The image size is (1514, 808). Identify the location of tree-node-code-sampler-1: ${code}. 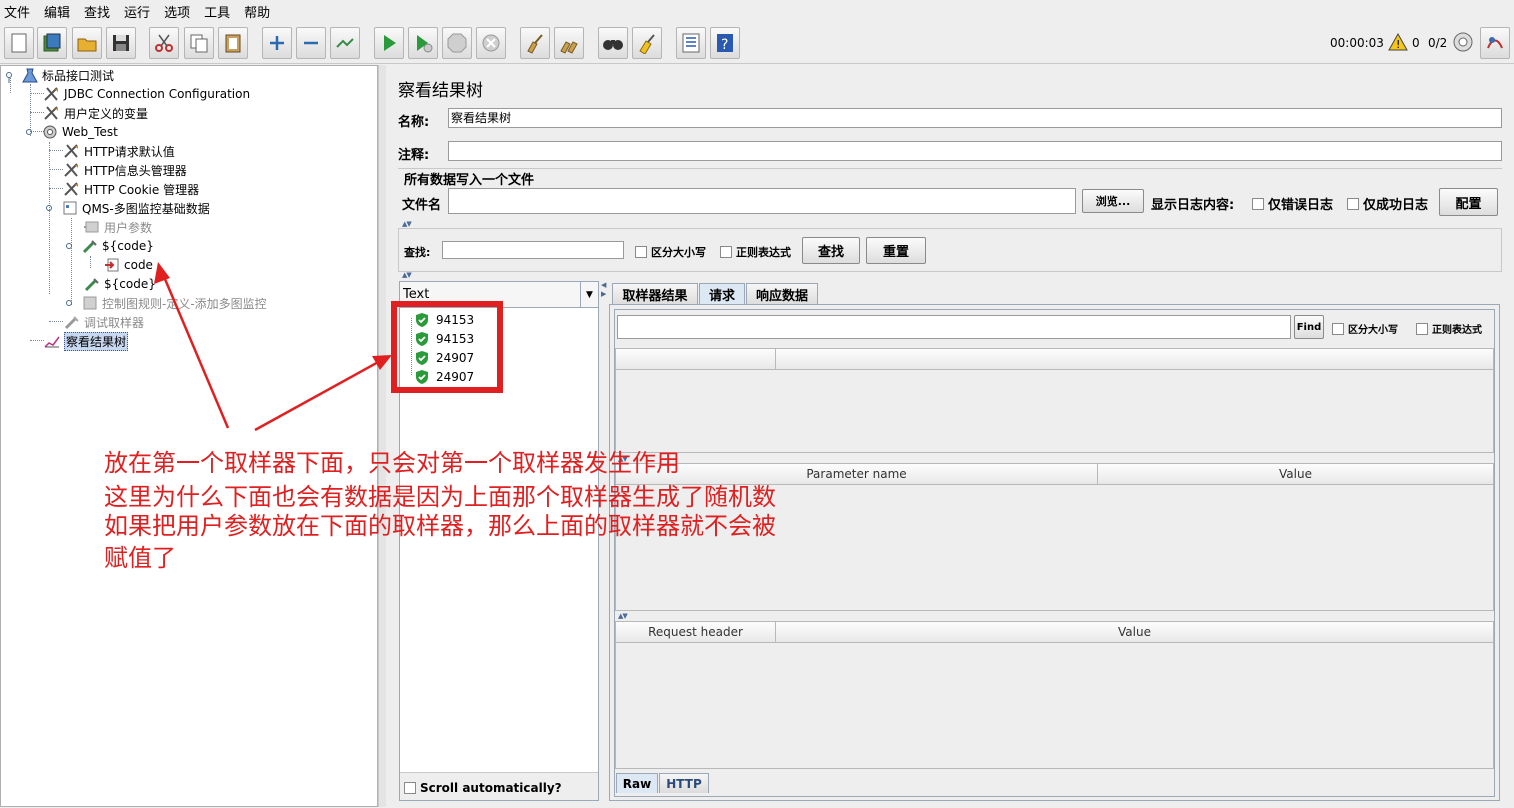
(109, 246).